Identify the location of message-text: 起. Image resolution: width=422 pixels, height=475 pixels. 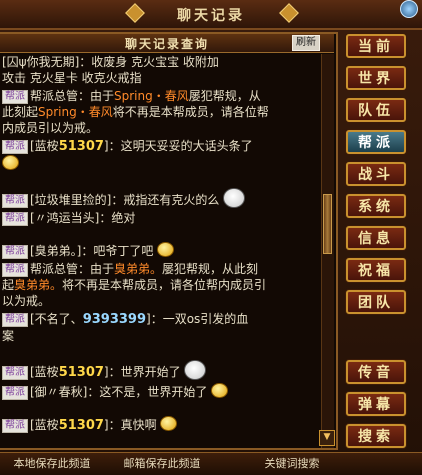
(8, 285).